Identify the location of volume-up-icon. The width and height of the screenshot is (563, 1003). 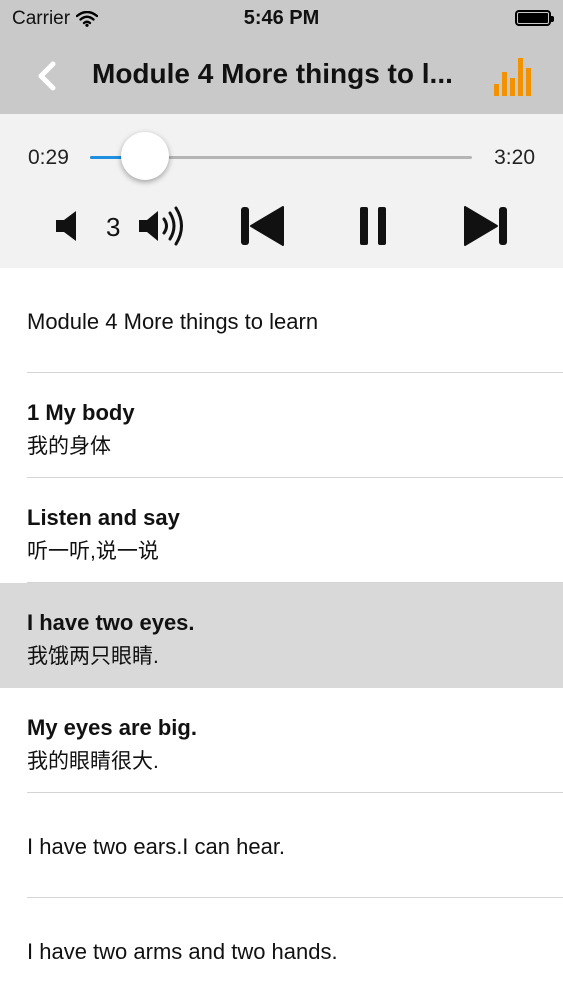
(161, 226).